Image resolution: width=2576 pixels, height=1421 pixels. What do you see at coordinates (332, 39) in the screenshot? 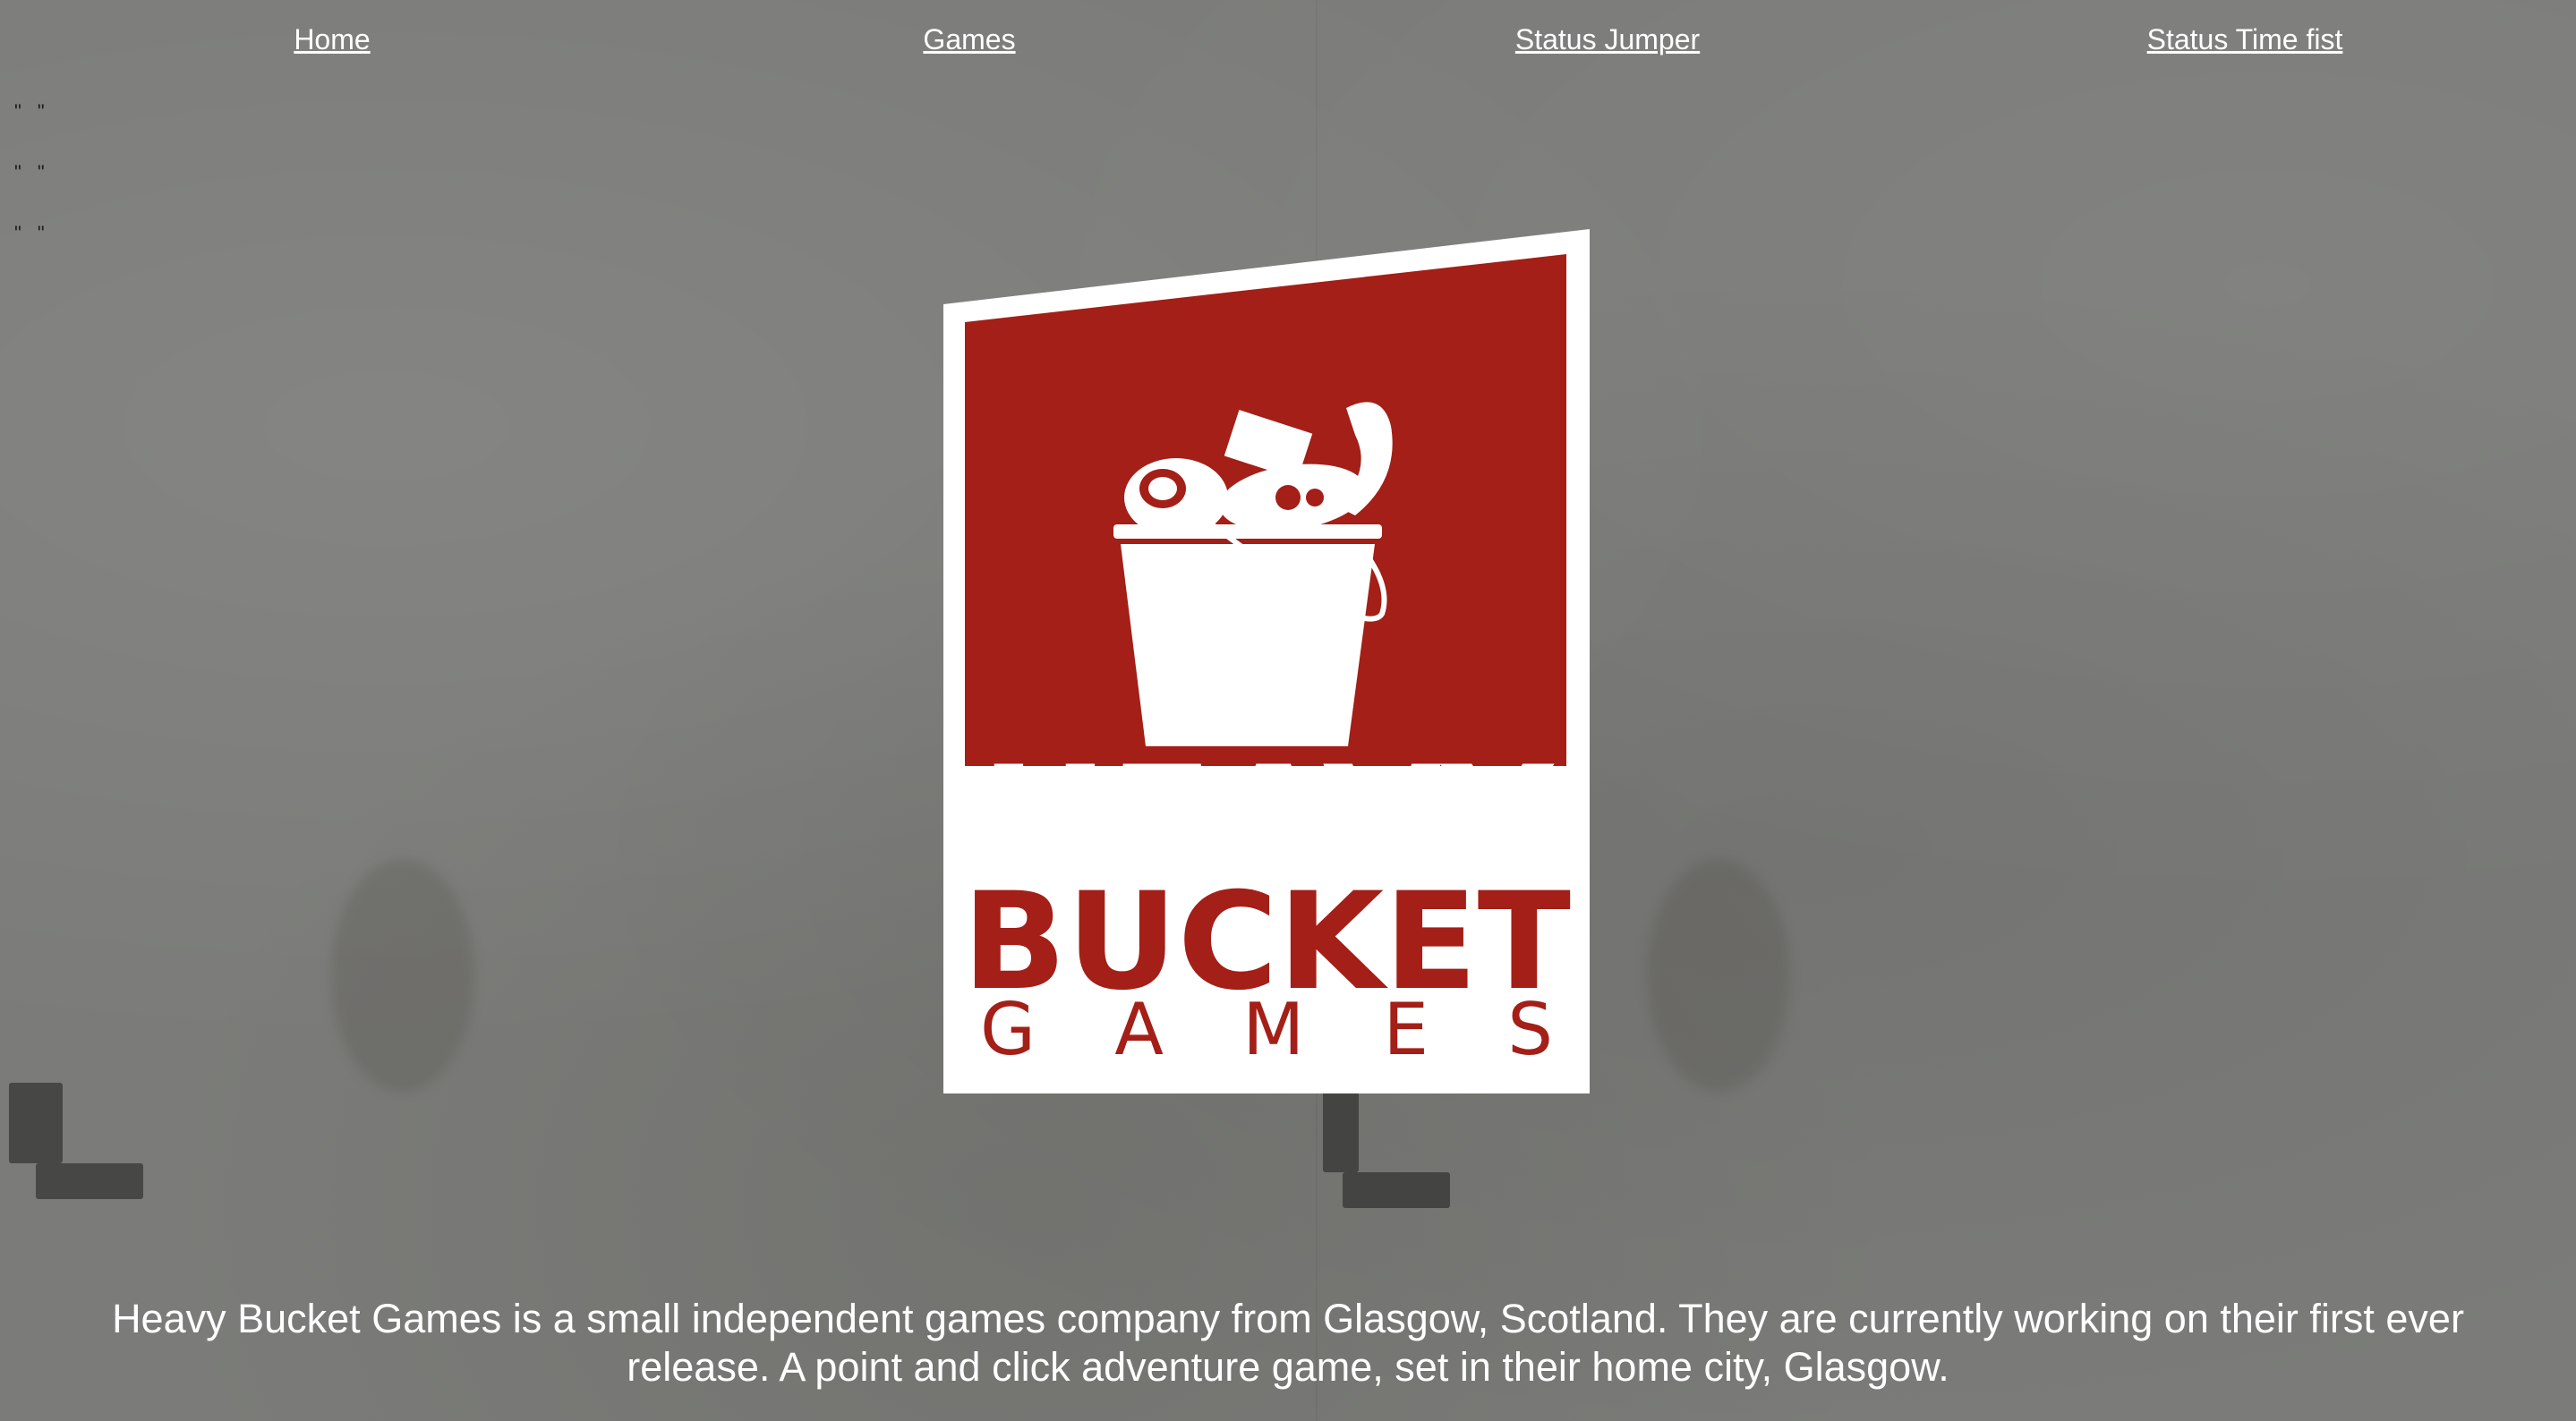
I see `nav-link-home: Home` at bounding box center [332, 39].